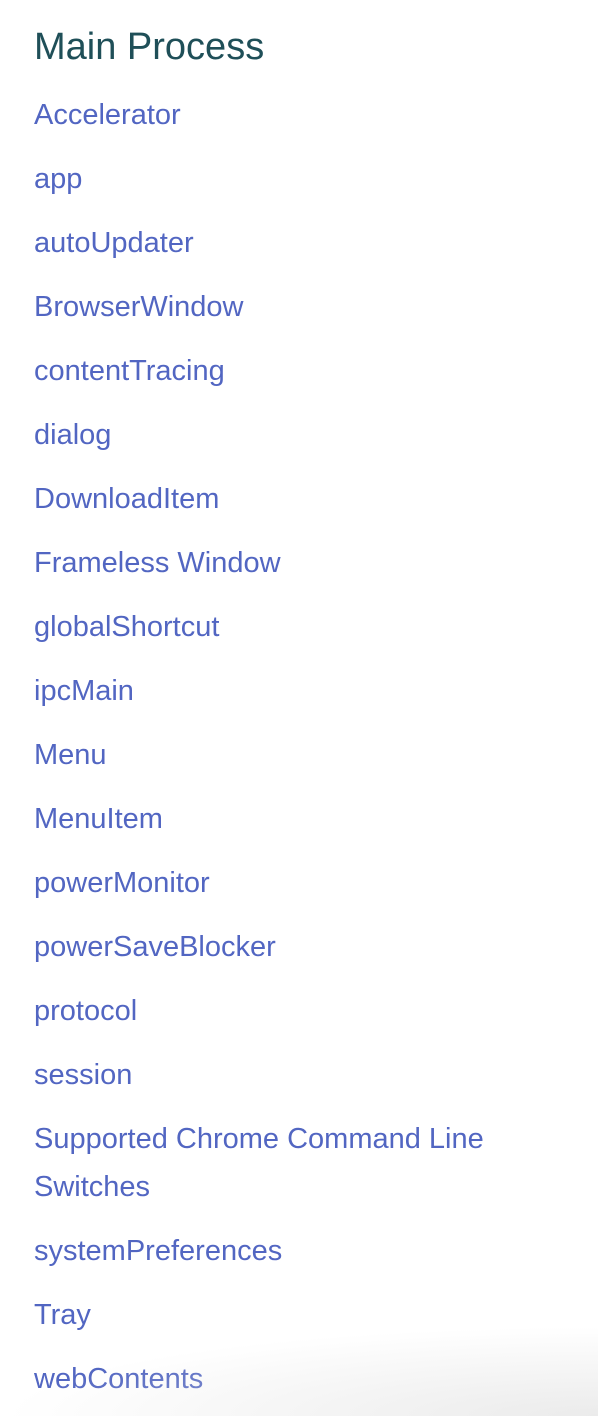 The image size is (598, 1419). Describe the element at coordinates (118, 1379) in the screenshot. I see `nav-link-webcontents: webContents` at that location.